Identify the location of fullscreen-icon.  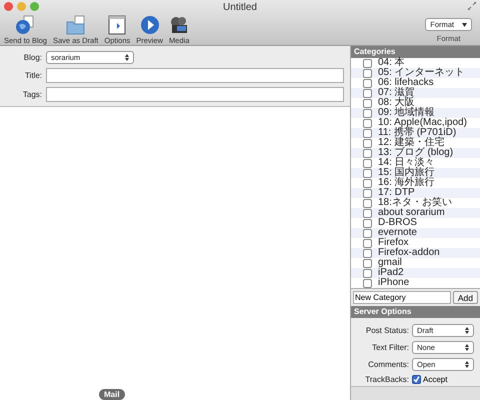
(472, 6).